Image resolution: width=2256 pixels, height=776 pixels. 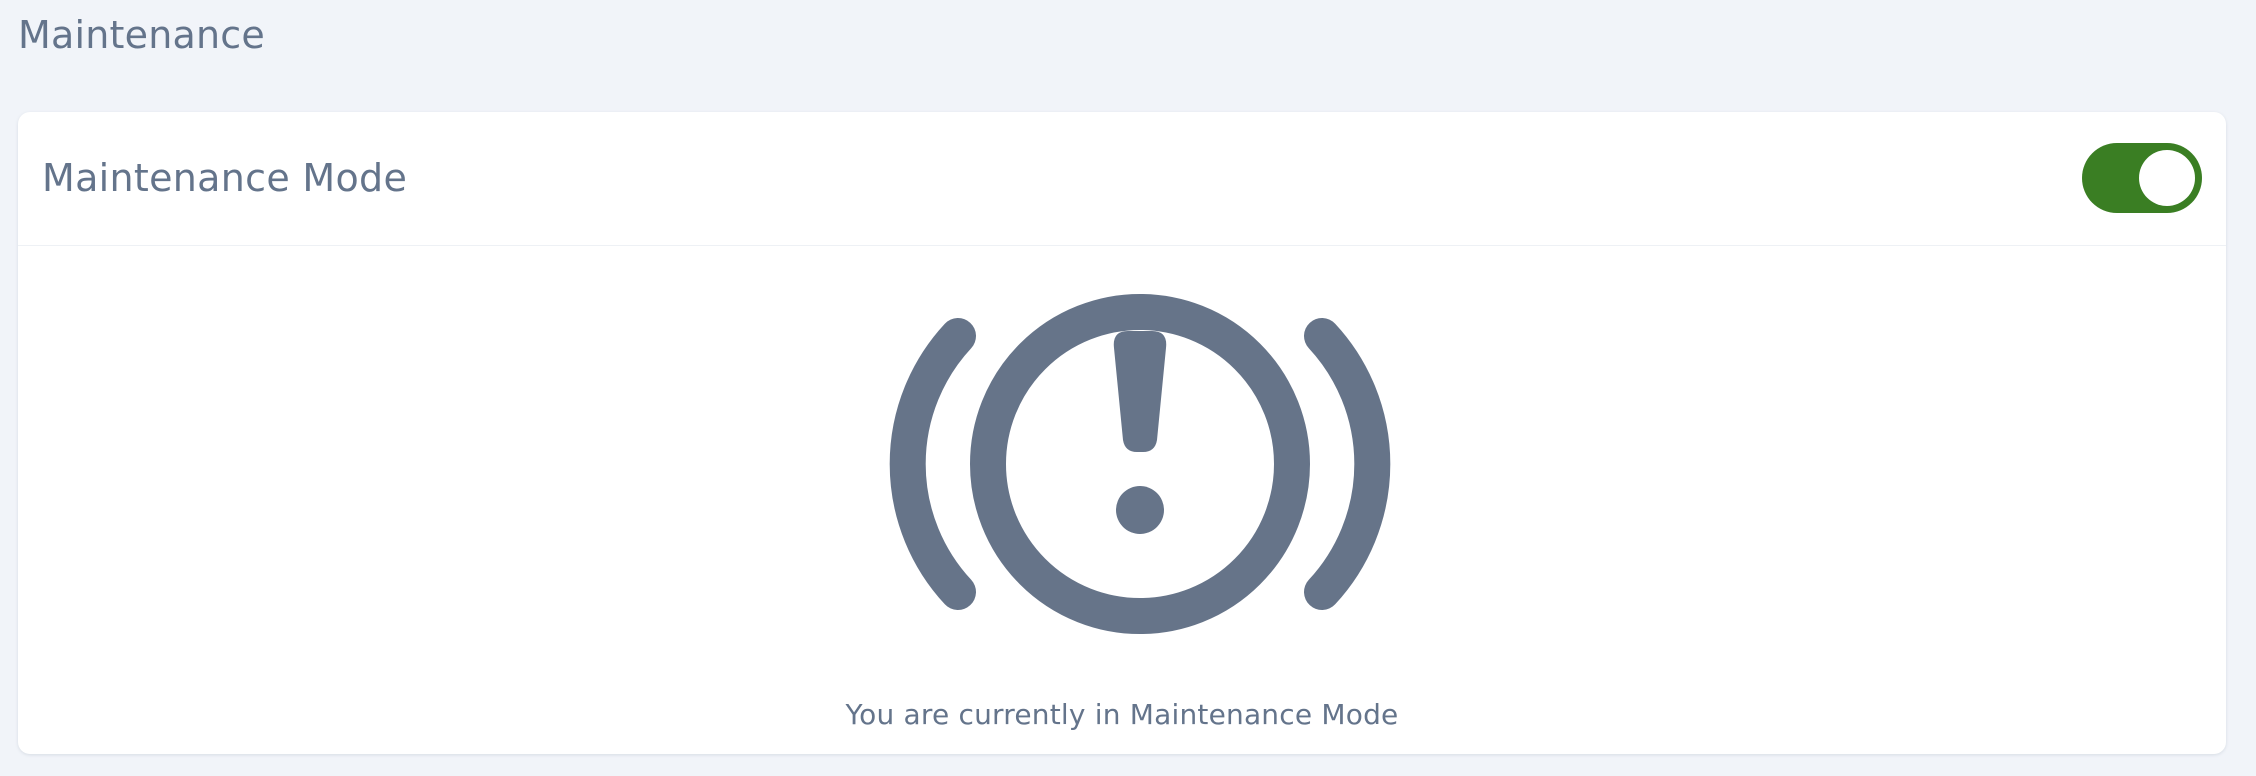 I want to click on toggle-knob, so click(x=2167, y=178).